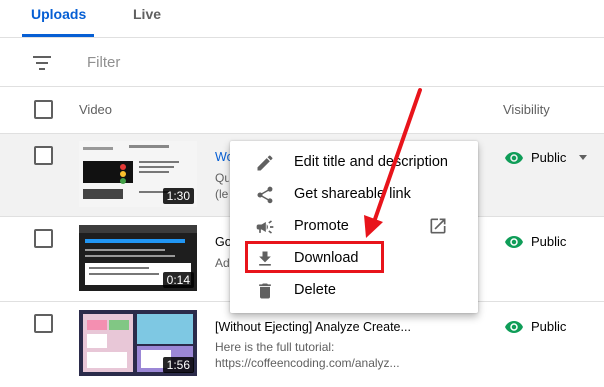 Image resolution: width=604 pixels, height=387 pixels. I want to click on menu-item-share: Get shareable link, so click(354, 195).